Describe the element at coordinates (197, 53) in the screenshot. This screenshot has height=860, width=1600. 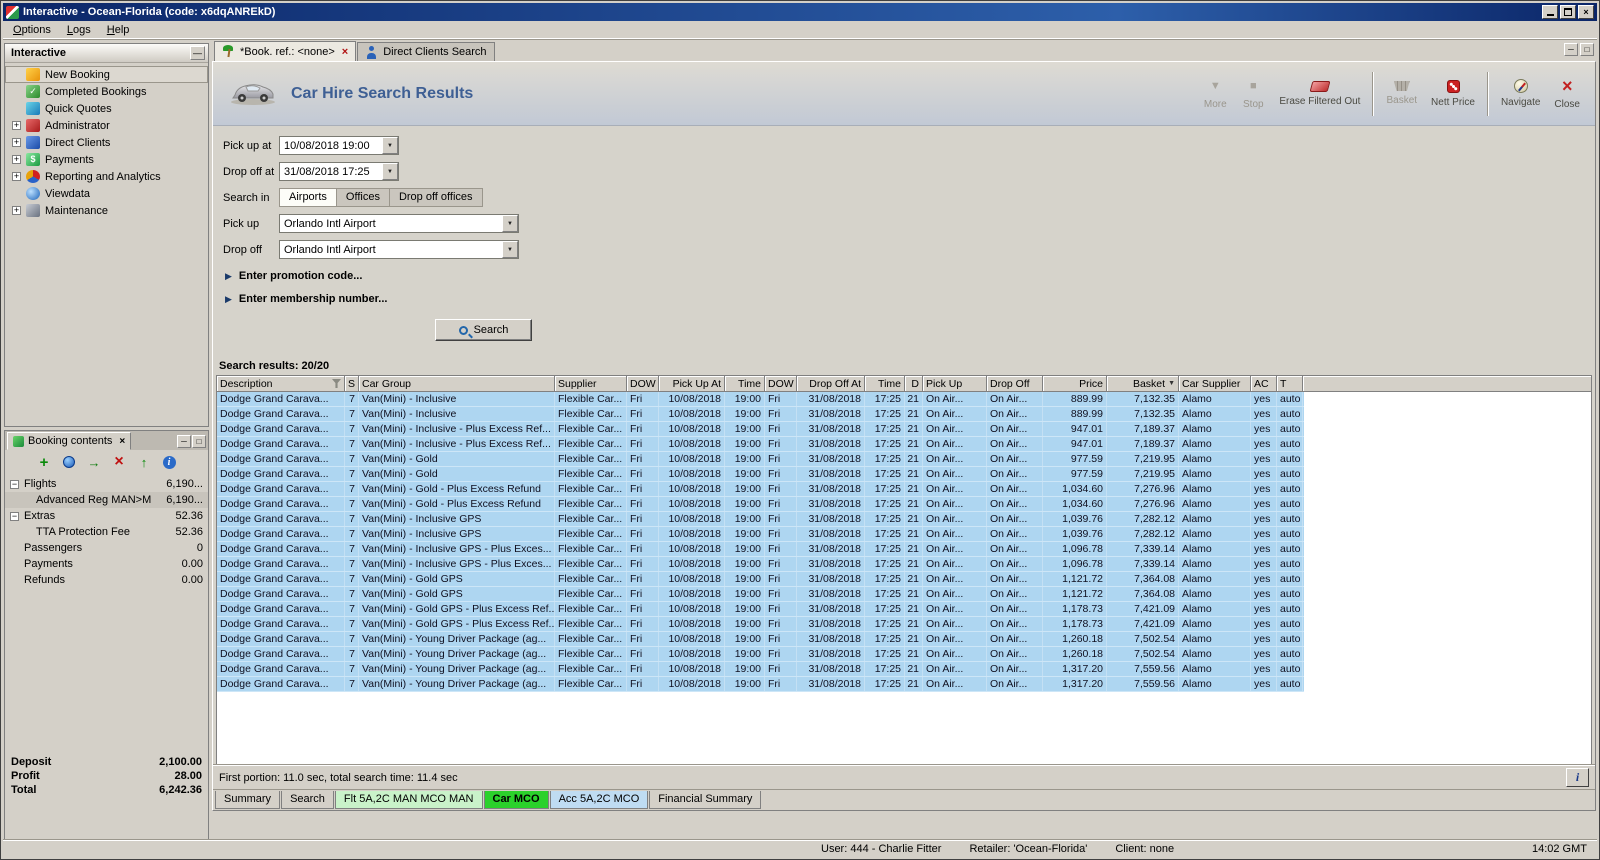
I see `sidebar-collapse-button: —` at that location.